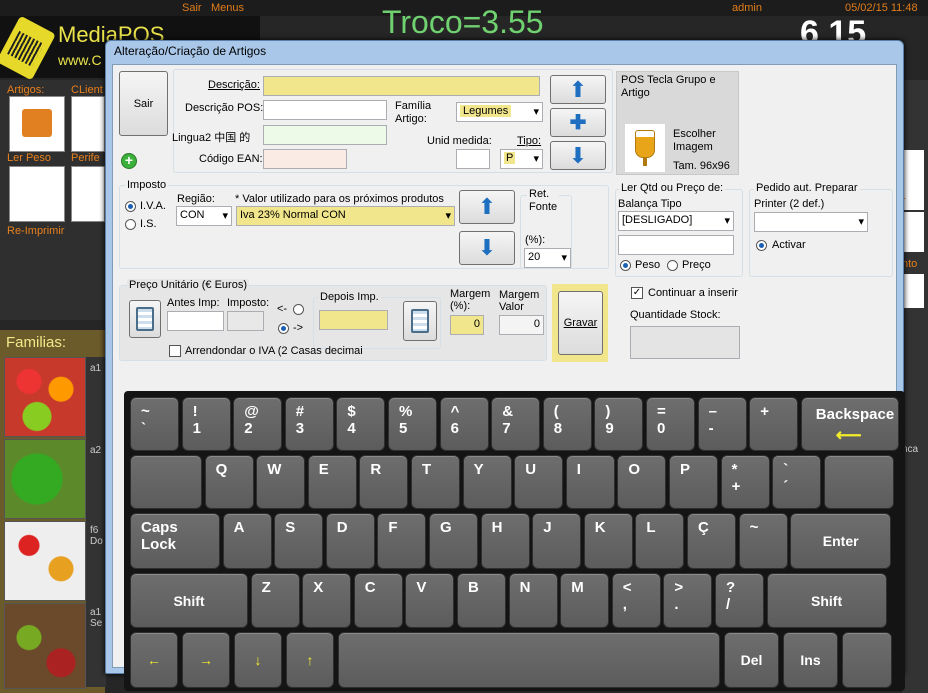 The image size is (928, 693). I want to click on continuar-checkbox: ✓, so click(637, 293).